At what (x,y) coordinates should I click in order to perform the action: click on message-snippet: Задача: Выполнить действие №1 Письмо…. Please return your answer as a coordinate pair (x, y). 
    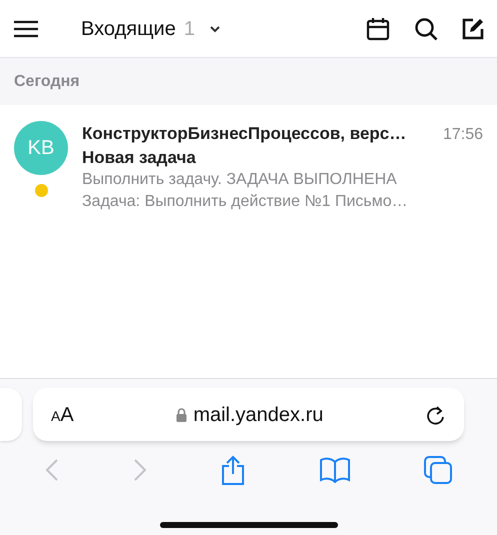
    Looking at the image, I should click on (245, 202).